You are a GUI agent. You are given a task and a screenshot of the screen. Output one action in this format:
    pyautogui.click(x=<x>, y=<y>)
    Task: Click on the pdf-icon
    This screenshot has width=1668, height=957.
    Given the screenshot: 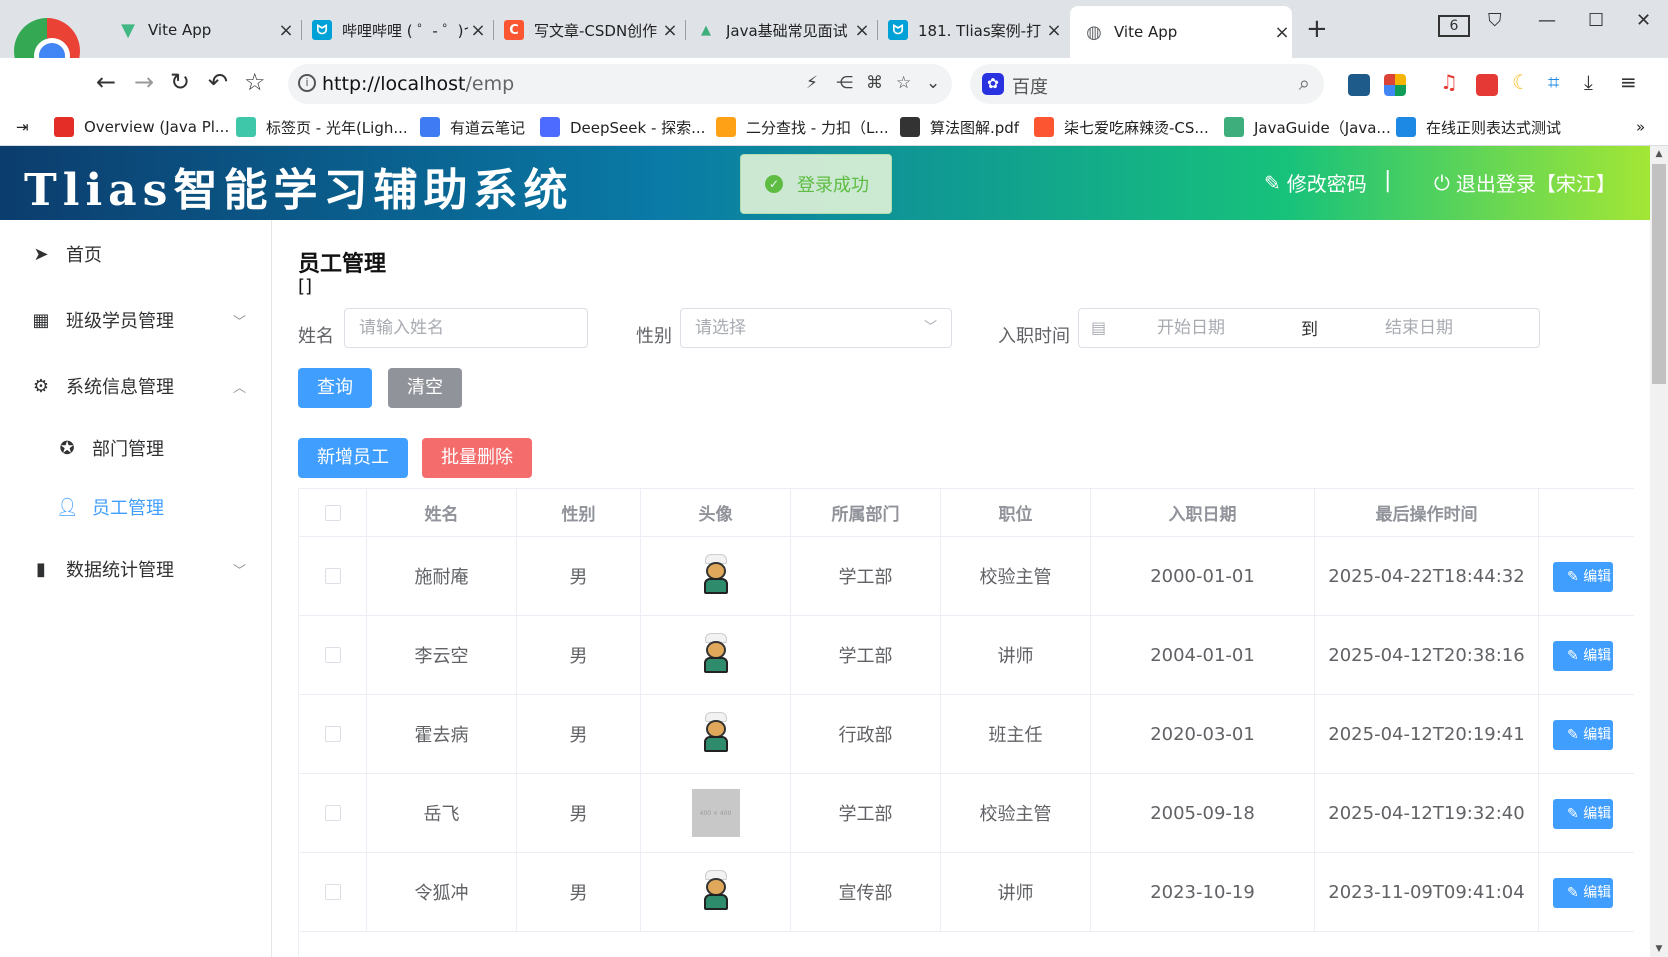 What is the action you would take?
    pyautogui.click(x=1487, y=85)
    